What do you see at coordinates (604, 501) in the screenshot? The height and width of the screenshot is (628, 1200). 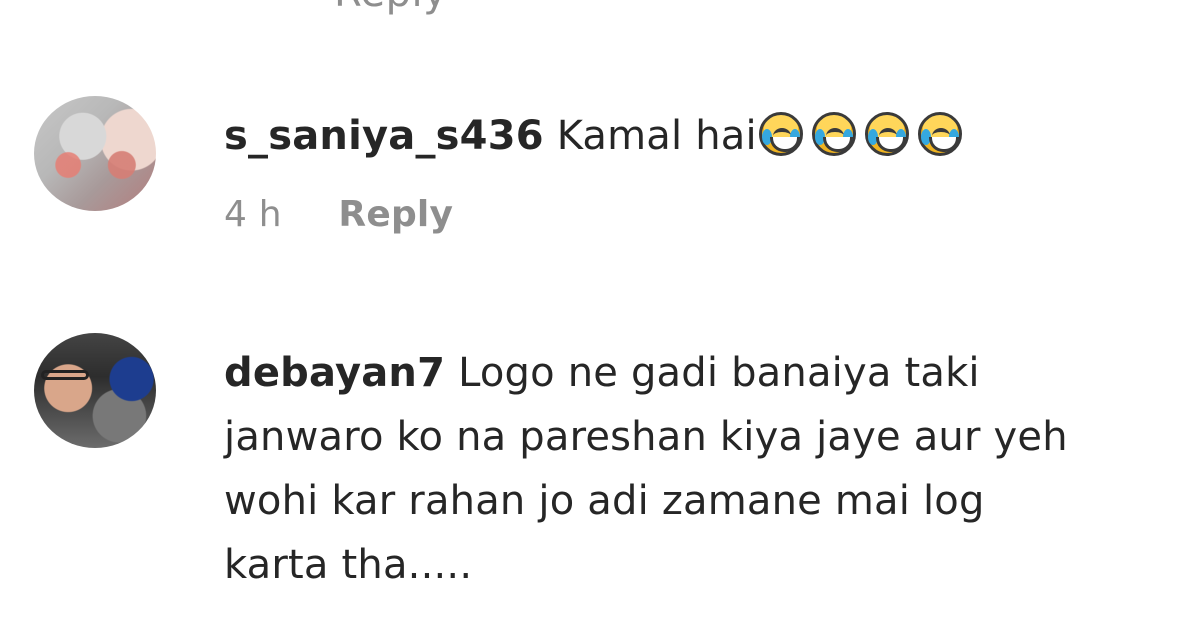 I see `comment-line-3: wohi kar rahan jo adi zamane mai log` at bounding box center [604, 501].